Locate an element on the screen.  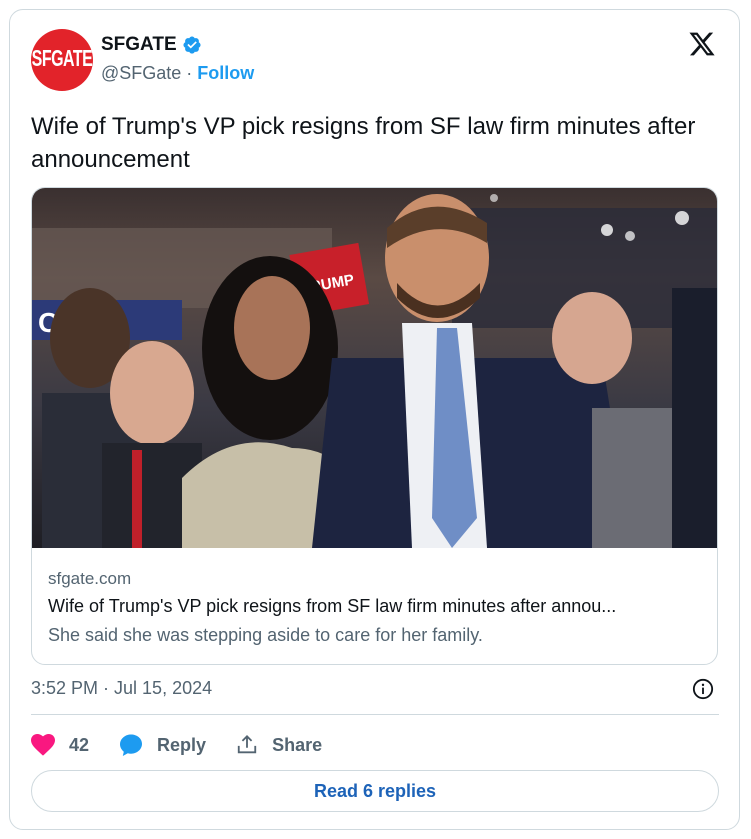
like-button: 42 is located at coordinates (60, 745).